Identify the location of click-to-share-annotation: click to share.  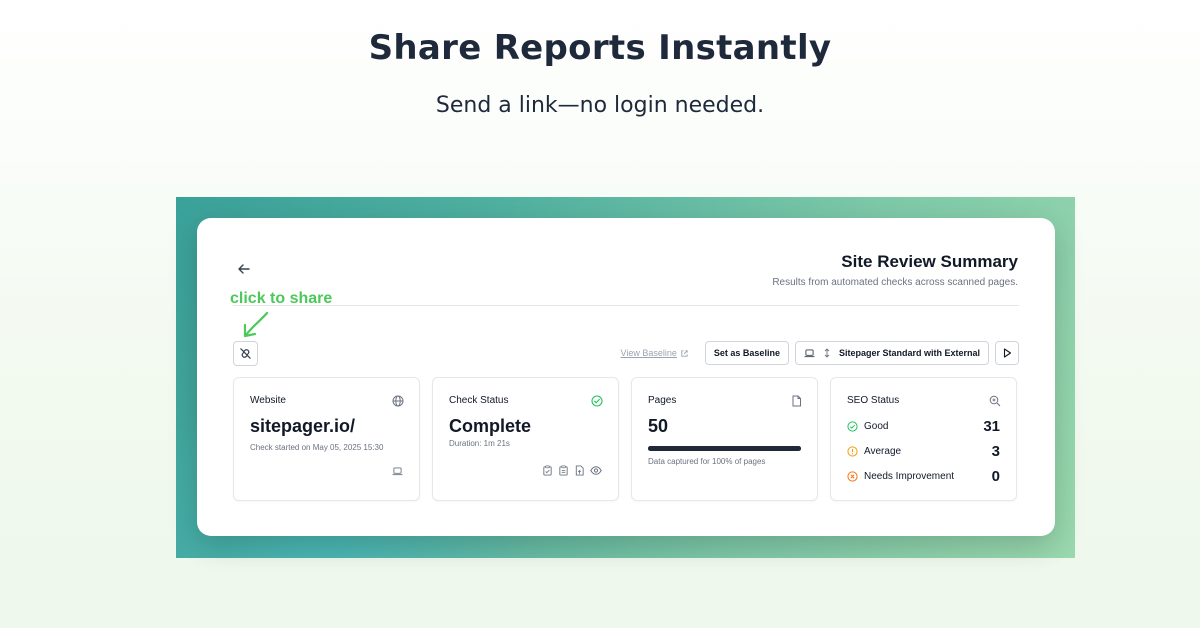
(281, 298).